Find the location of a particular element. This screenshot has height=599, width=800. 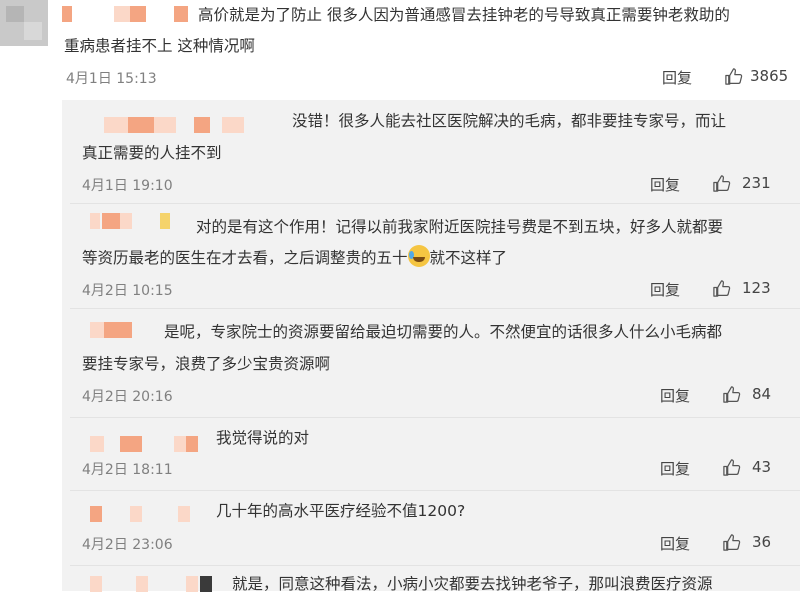

like-count: 3865 is located at coordinates (769, 76).